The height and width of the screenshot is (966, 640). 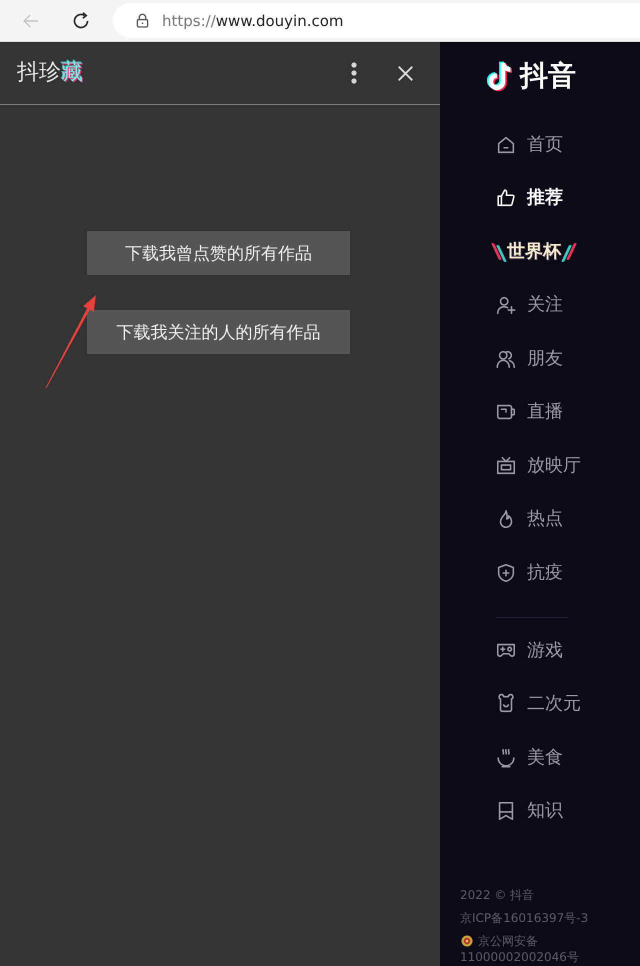 What do you see at coordinates (506, 465) in the screenshot?
I see `tv-icon` at bounding box center [506, 465].